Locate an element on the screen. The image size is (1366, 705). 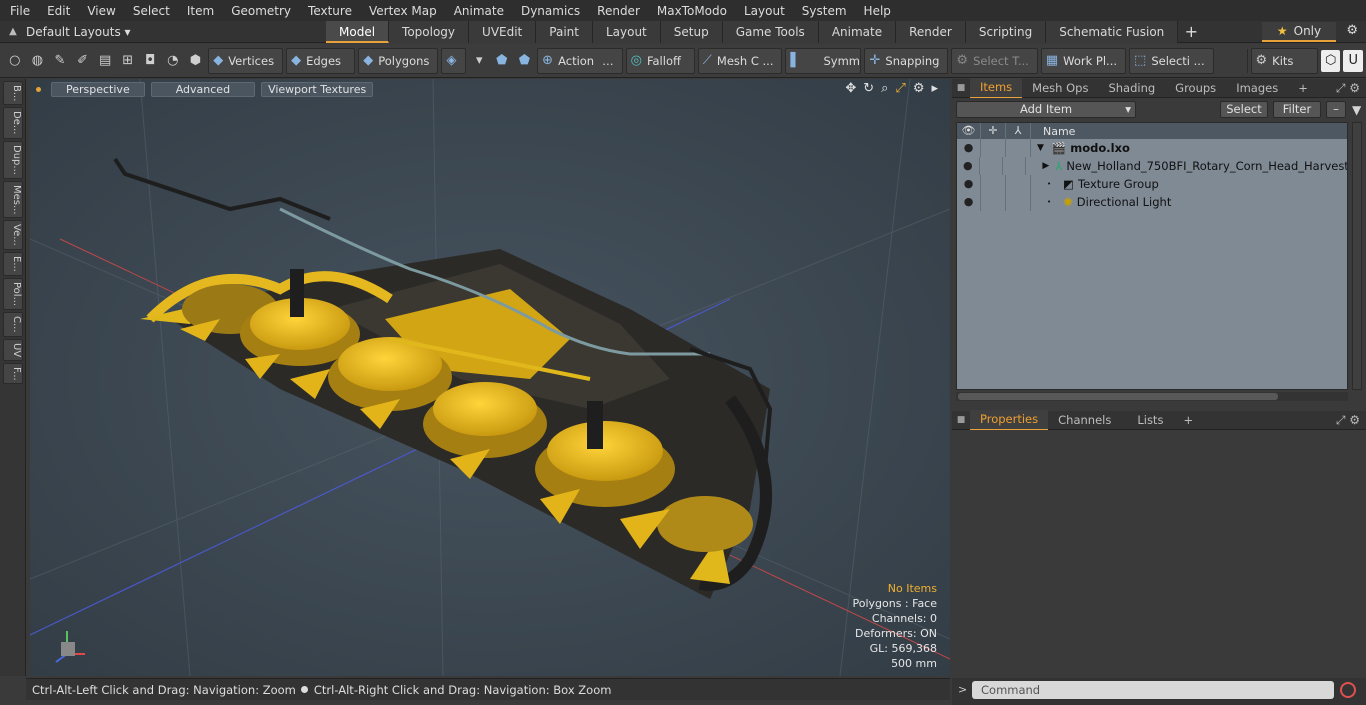
menu-geometry: Geometry is located at coordinates (259, 11).